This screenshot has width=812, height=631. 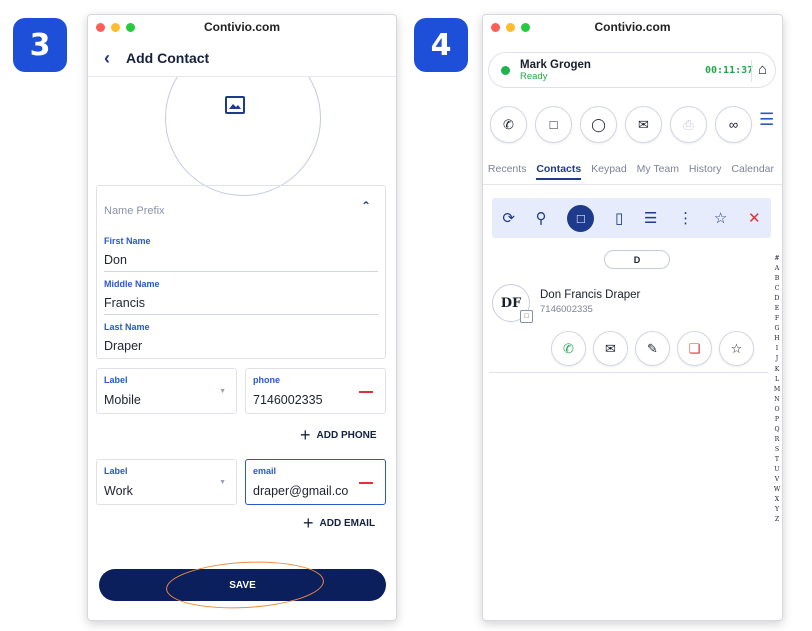 I want to click on back-chevron-icon: ‹, so click(x=107, y=58).